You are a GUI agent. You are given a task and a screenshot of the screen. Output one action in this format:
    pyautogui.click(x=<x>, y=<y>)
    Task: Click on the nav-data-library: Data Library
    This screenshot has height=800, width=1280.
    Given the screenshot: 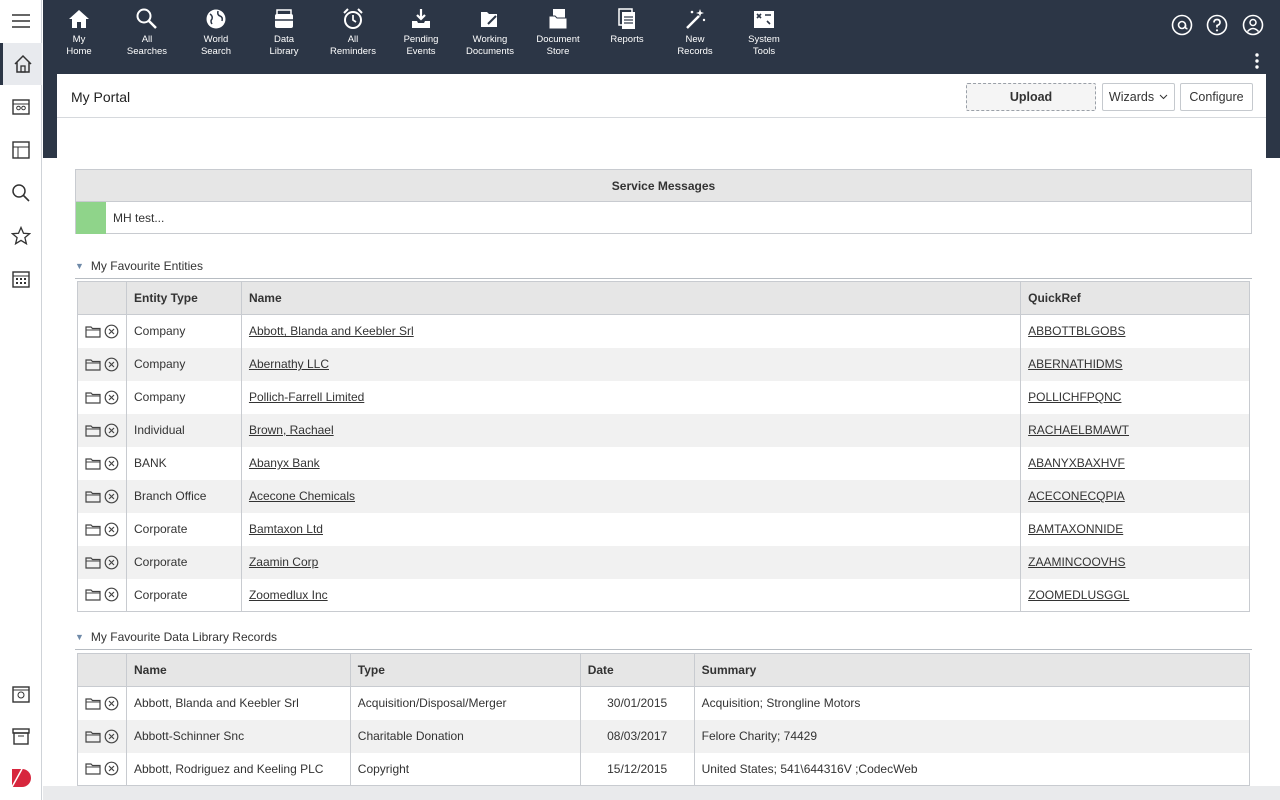 What is the action you would take?
    pyautogui.click(x=284, y=38)
    